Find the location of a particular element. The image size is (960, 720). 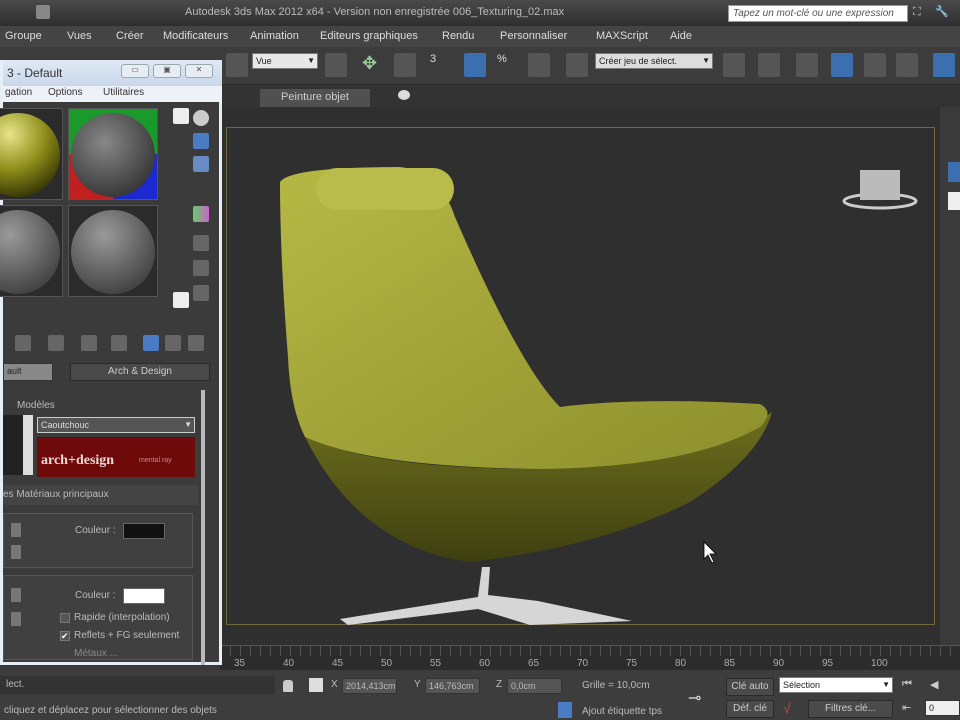

fast-interpolation-checkbox is located at coordinates (65, 618).